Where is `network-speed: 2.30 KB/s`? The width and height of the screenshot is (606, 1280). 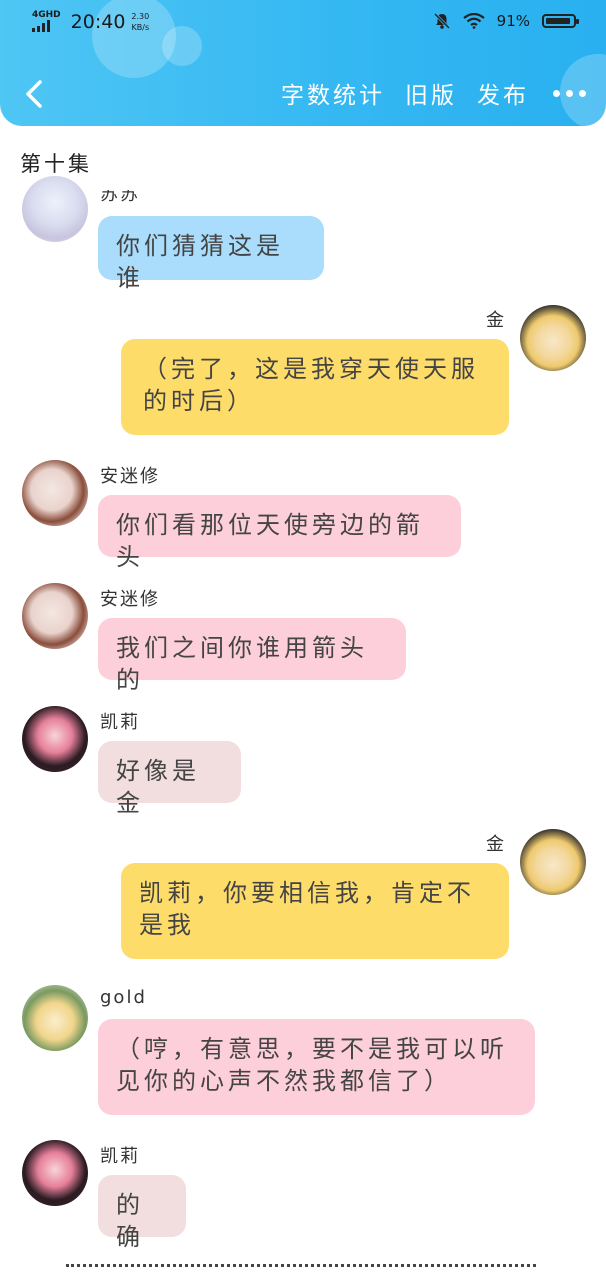
network-speed: 2.30 KB/s is located at coordinates (140, 22).